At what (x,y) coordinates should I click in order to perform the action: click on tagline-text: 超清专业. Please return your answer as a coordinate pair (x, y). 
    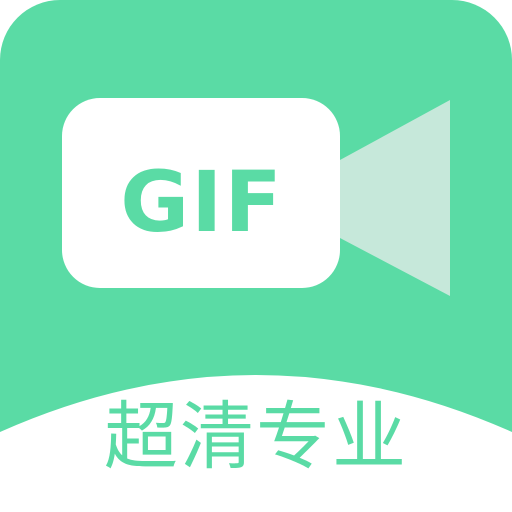
    Looking at the image, I should click on (256, 437).